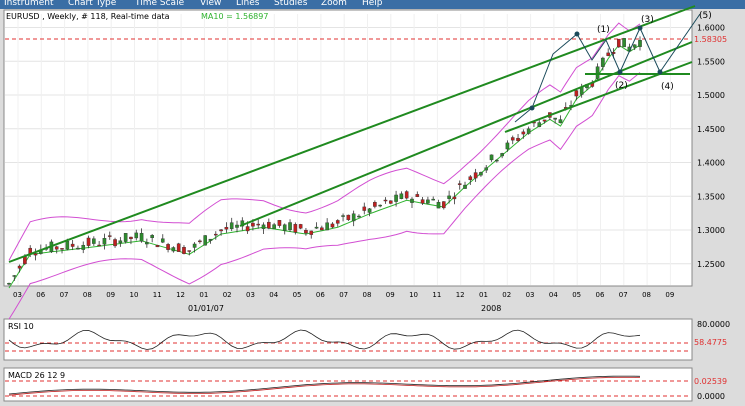 Image resolution: width=745 pixels, height=406 pixels. What do you see at coordinates (483, 295) in the screenshot?
I see `x-tick-label: 01` at bounding box center [483, 295].